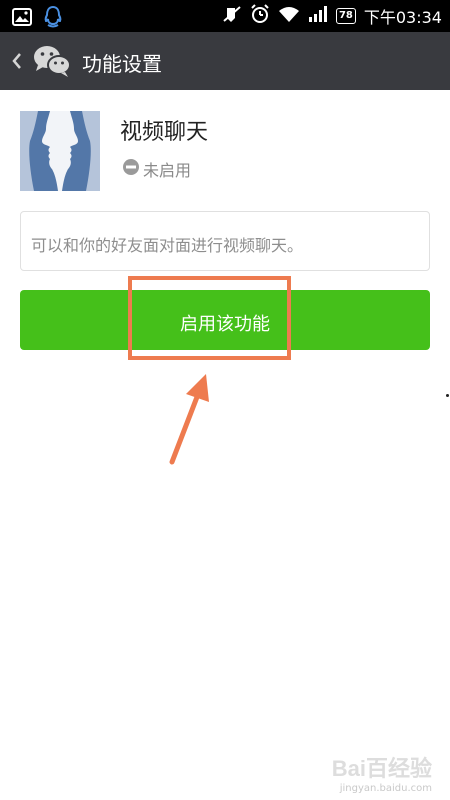  I want to click on video-chat-icon, so click(60, 151).